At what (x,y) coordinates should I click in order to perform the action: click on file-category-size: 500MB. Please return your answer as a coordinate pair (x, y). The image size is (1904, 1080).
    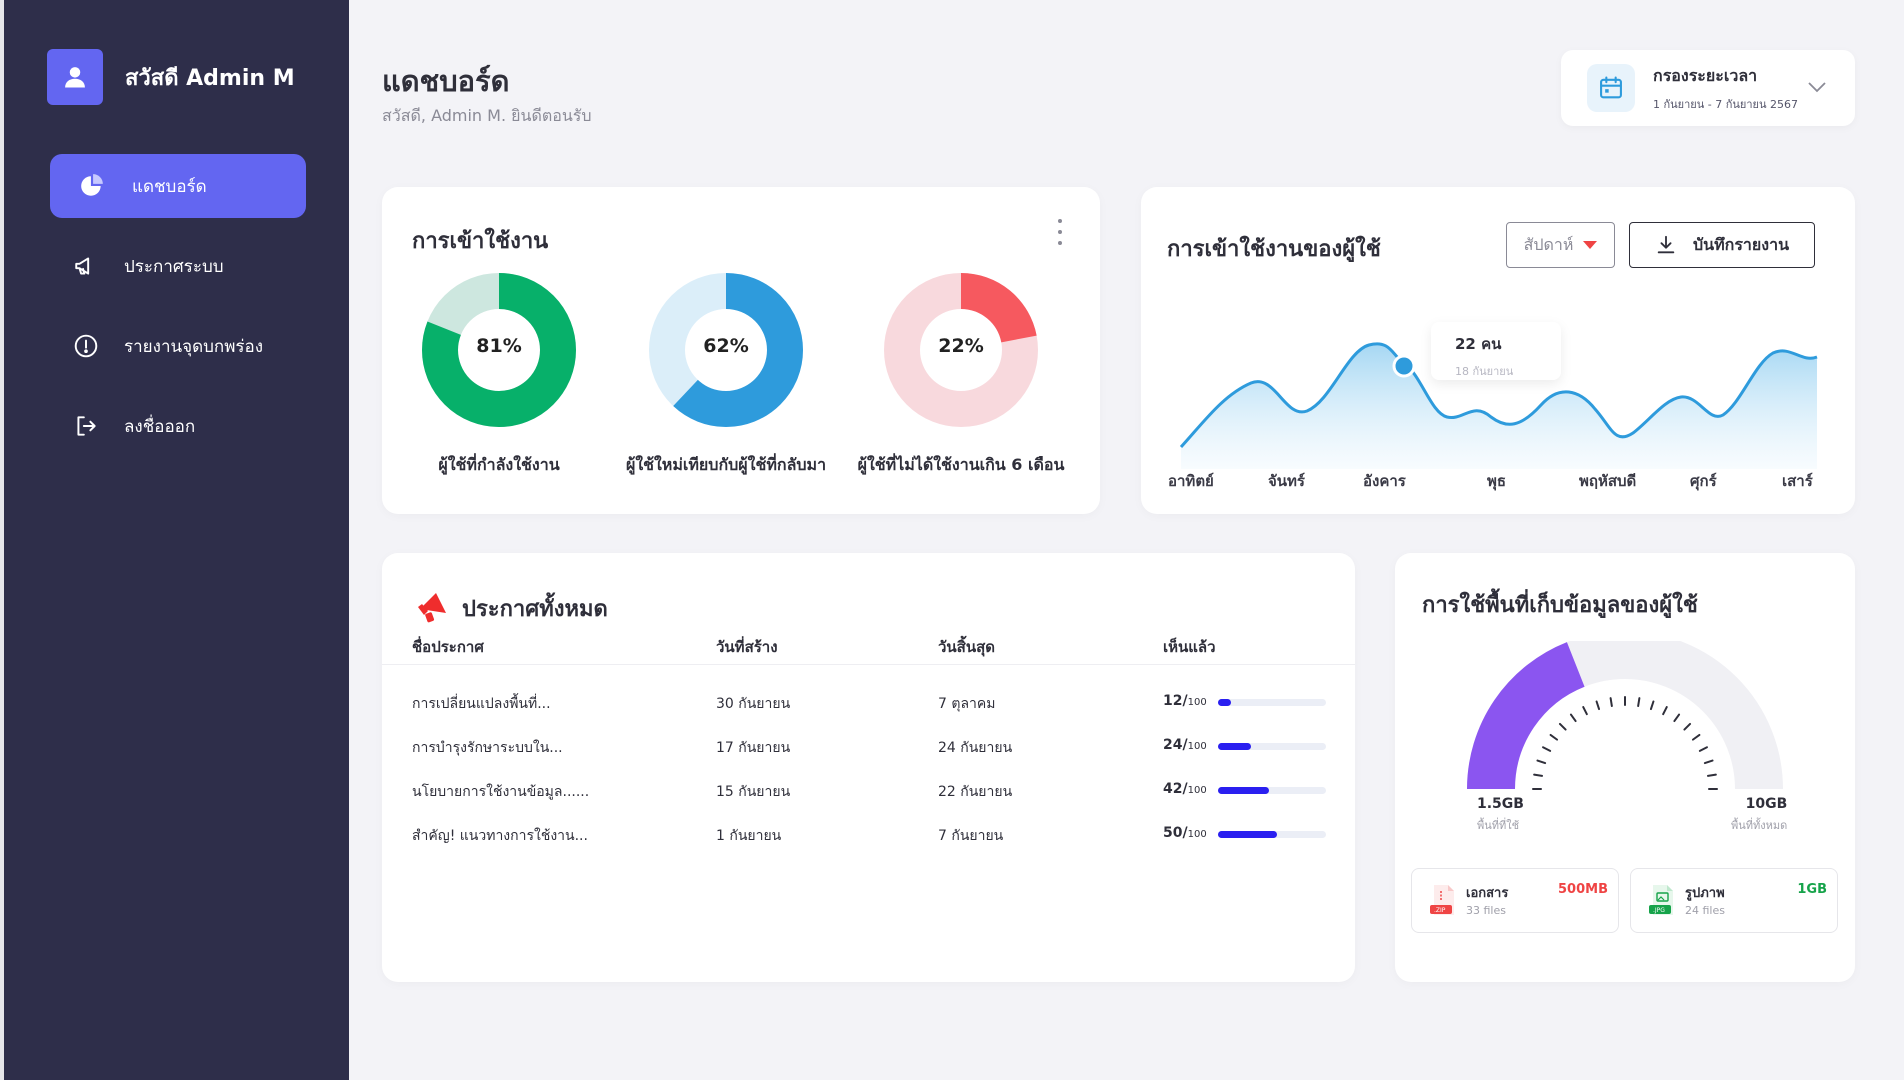
    Looking at the image, I should click on (1583, 889).